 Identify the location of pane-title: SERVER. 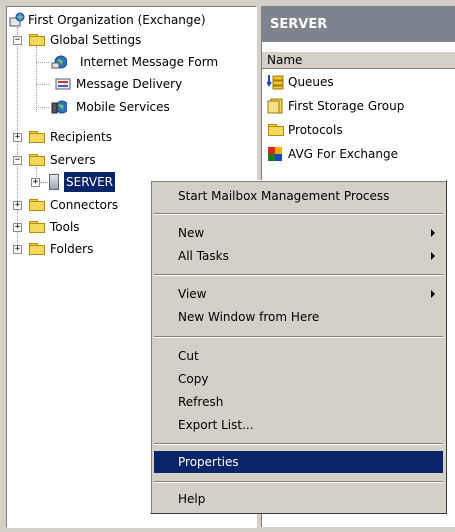
(358, 24).